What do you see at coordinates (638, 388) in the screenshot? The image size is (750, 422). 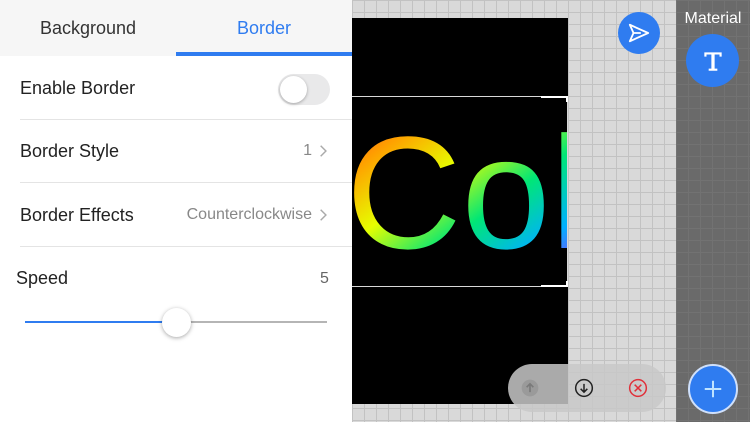 I see `close-circle-icon` at bounding box center [638, 388].